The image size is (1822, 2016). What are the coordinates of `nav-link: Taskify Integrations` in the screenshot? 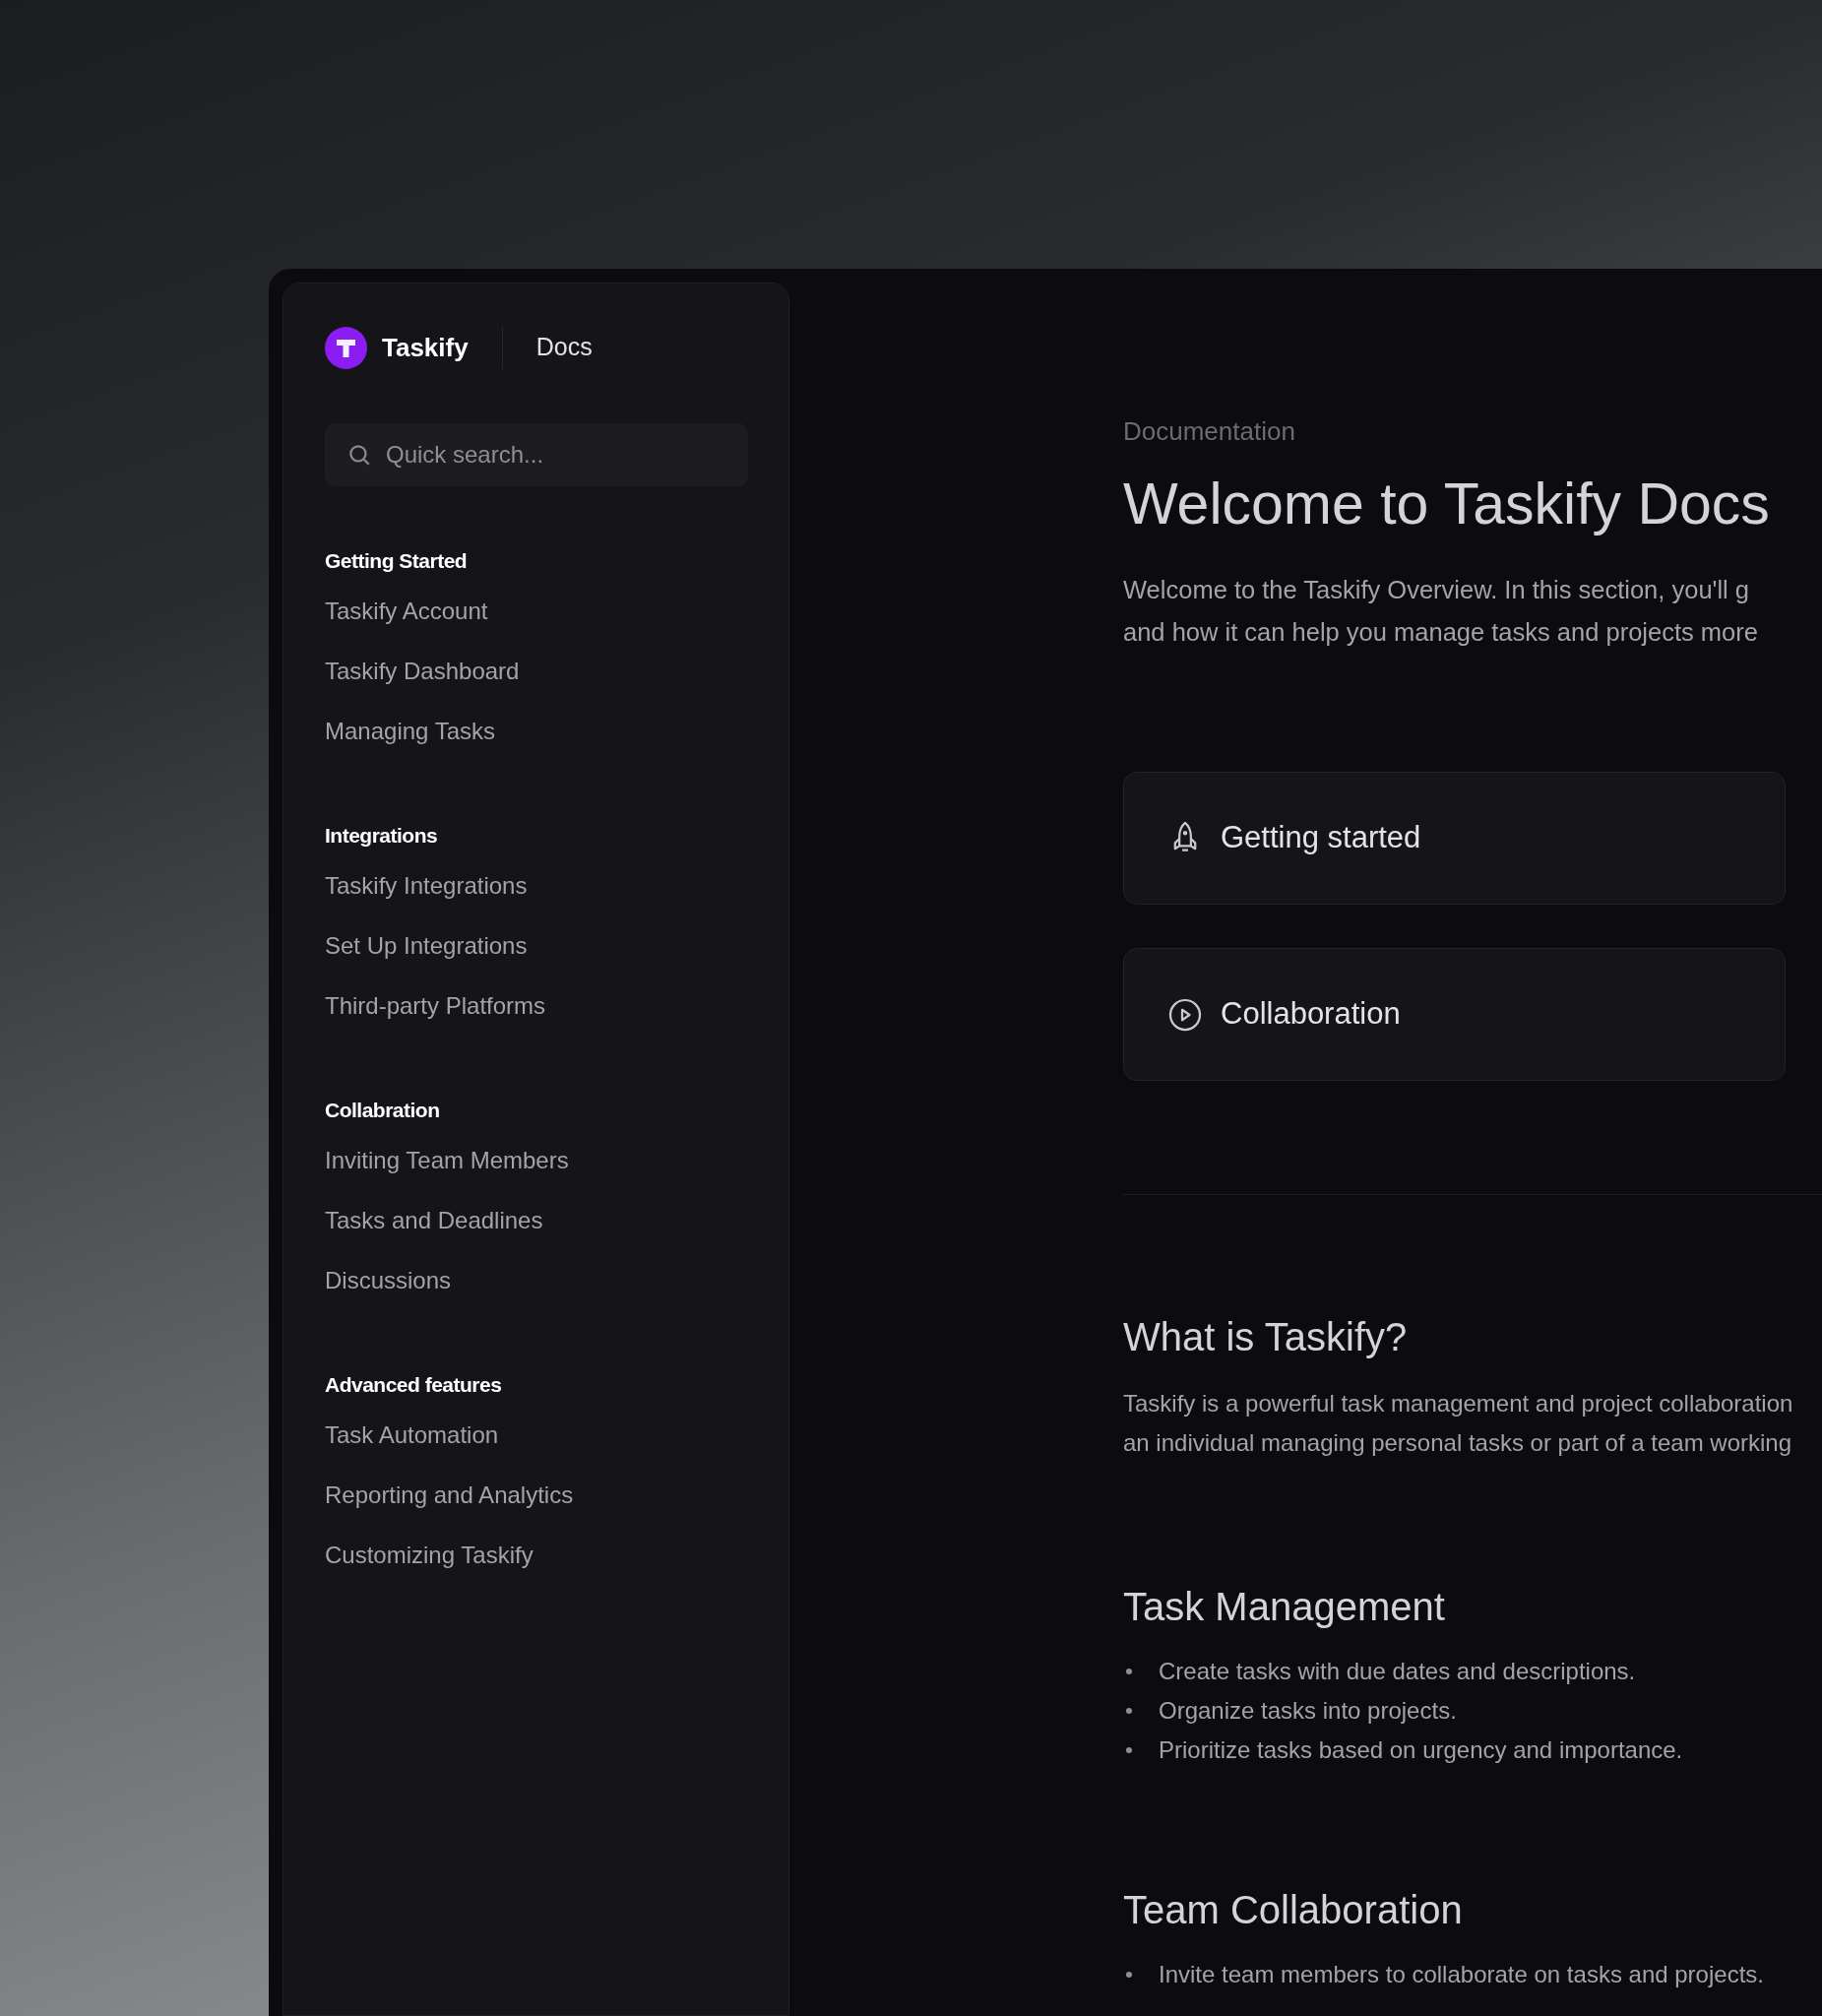 It's located at (427, 885).